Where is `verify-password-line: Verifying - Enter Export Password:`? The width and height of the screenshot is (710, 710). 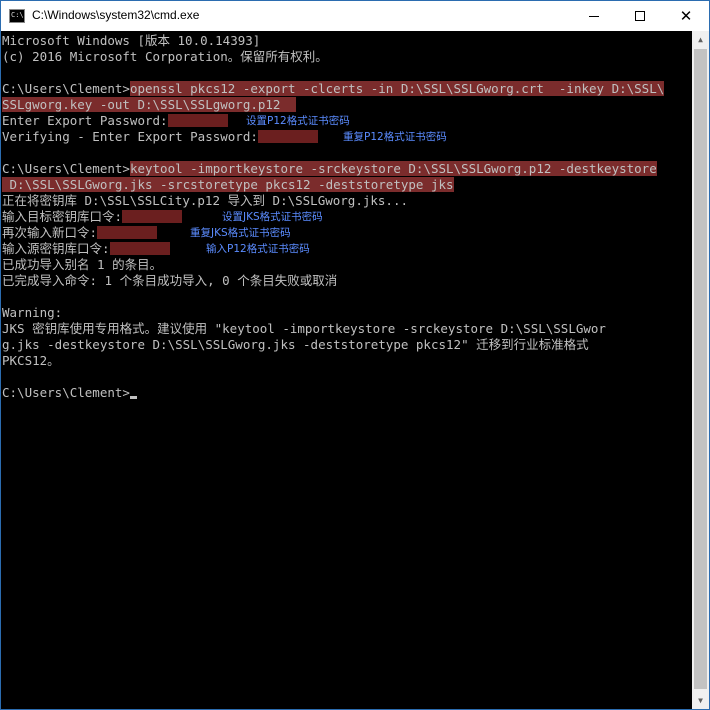 verify-password-line: Verifying - Enter Export Password: is located at coordinates (160, 137).